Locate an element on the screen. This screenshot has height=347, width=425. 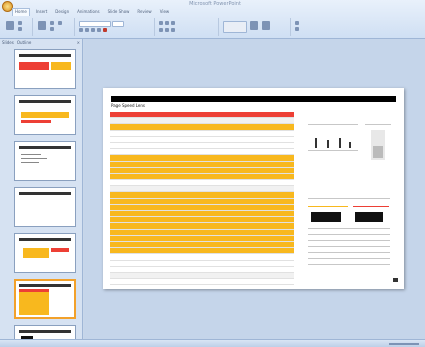
table-row is located at coordinates (202, 287).